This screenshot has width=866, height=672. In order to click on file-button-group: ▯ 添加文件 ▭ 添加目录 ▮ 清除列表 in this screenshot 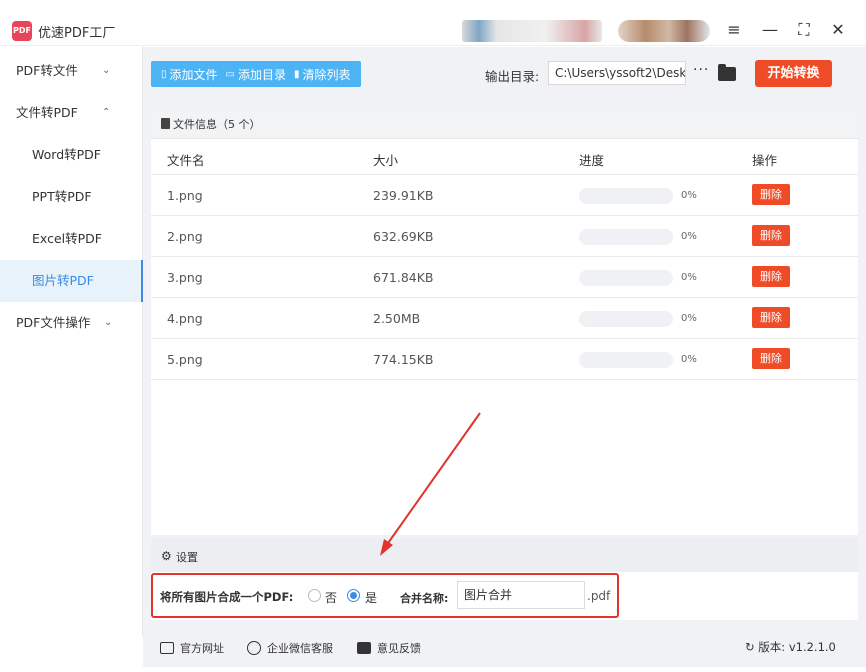, I will do `click(256, 74)`.